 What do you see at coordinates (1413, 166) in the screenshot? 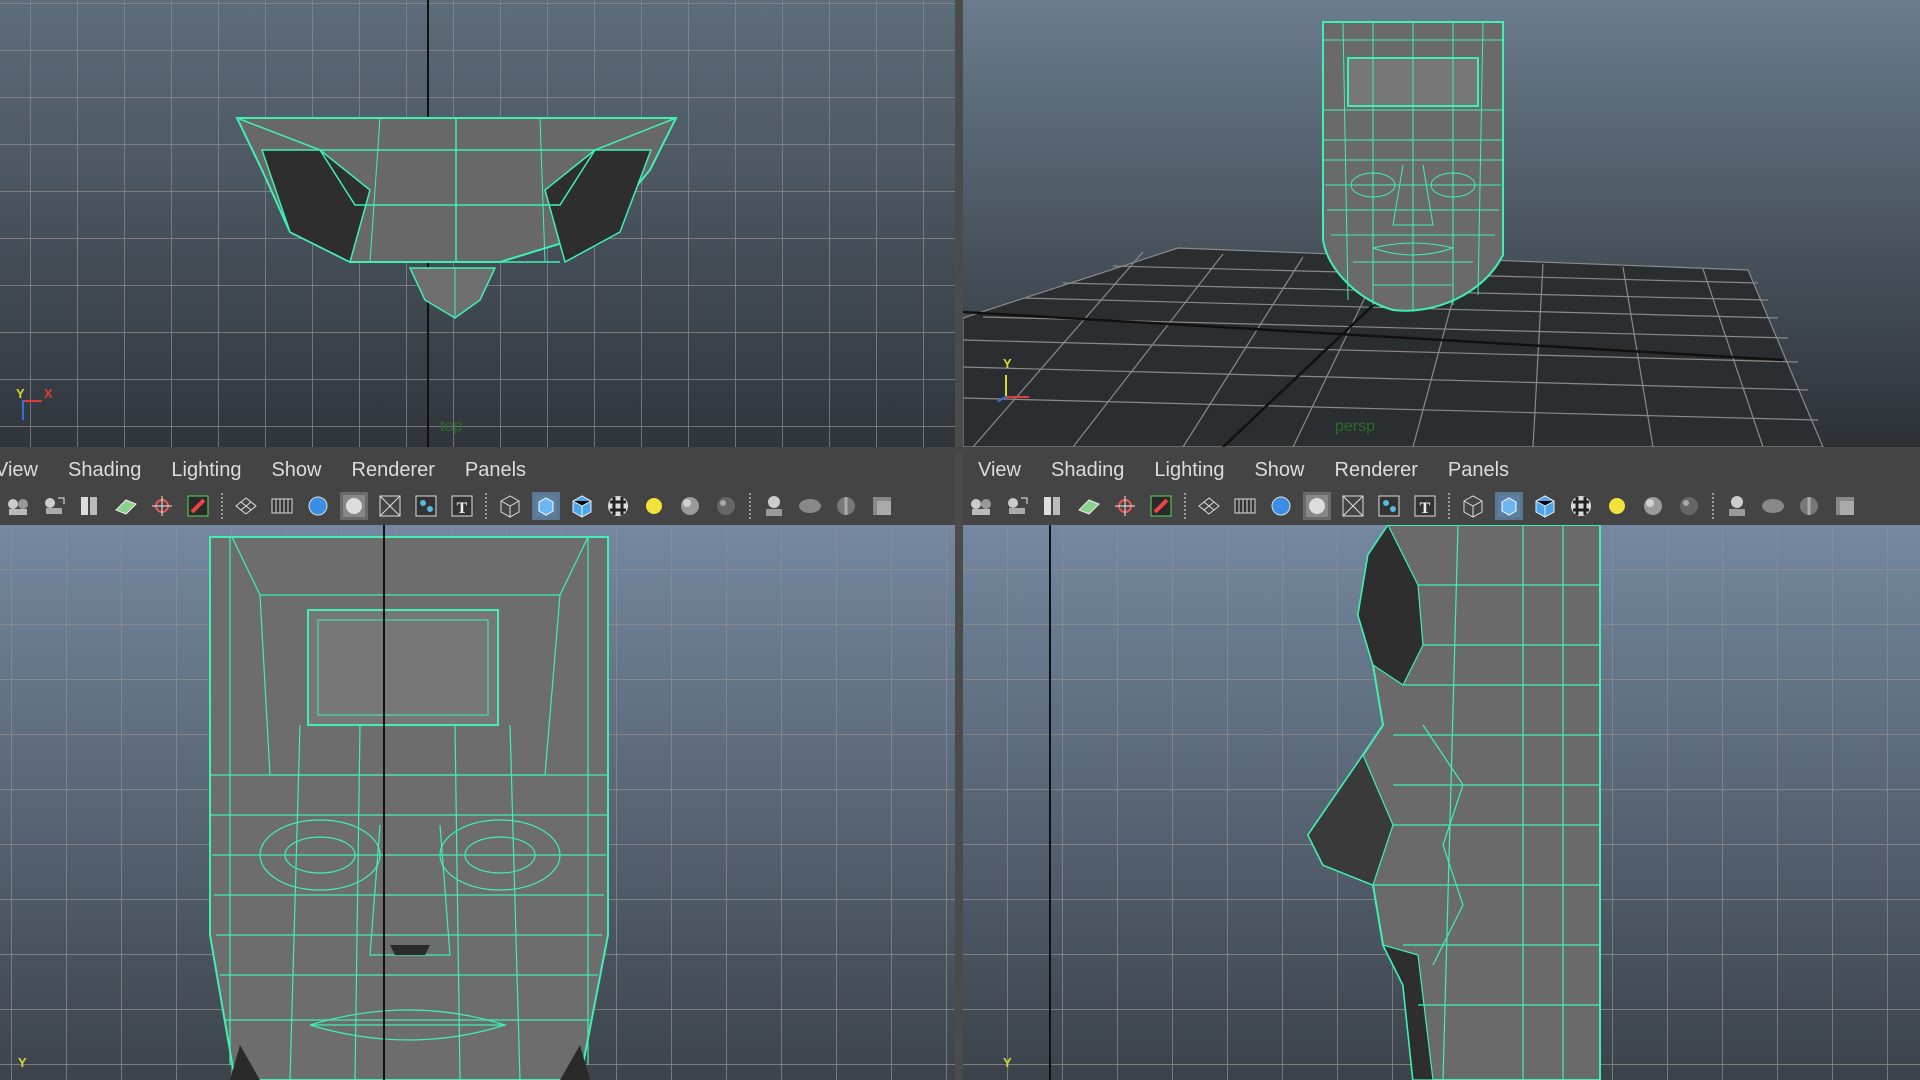
I see `head-mesh-persp` at bounding box center [1413, 166].